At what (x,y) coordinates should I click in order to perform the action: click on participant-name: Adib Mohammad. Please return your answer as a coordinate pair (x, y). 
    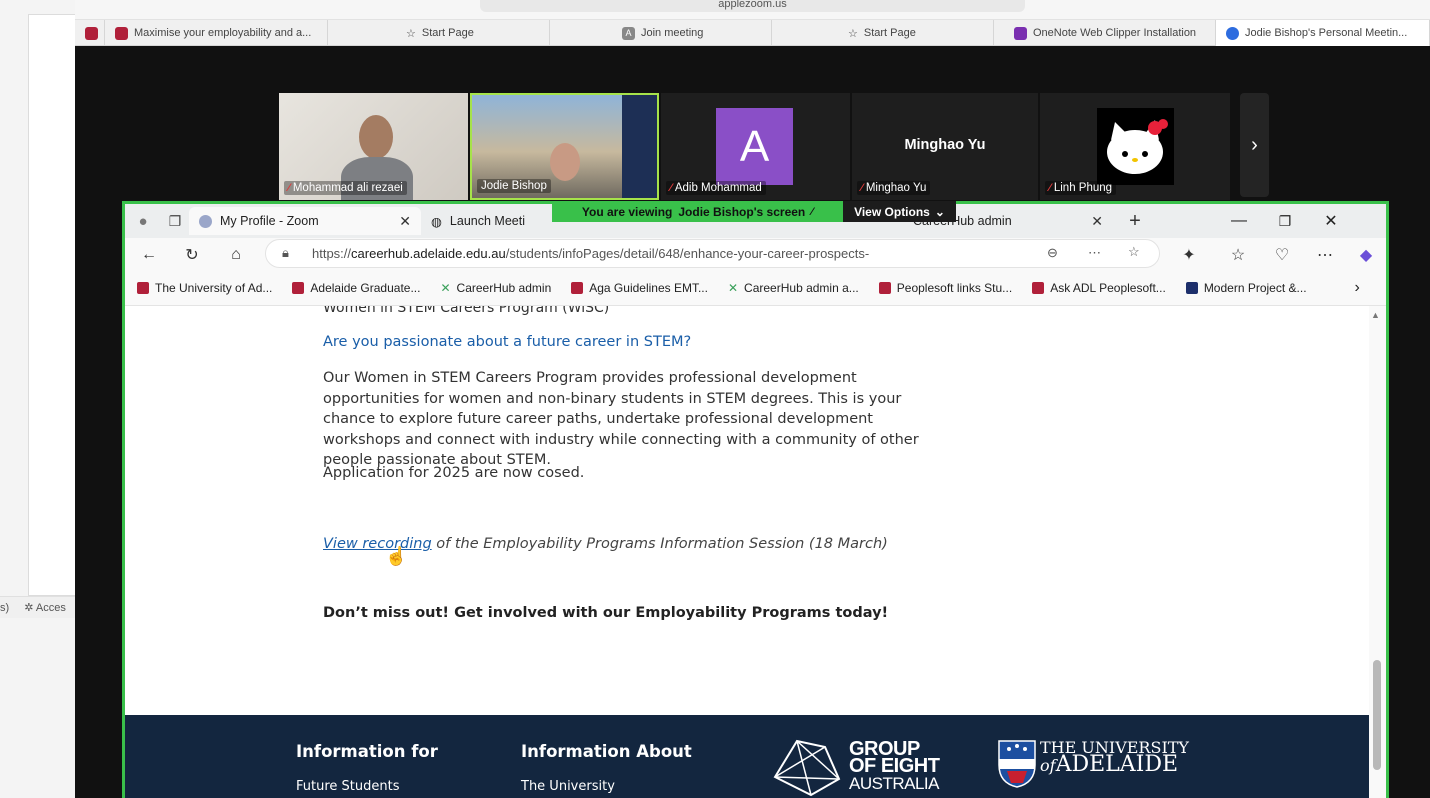
    Looking at the image, I should click on (718, 188).